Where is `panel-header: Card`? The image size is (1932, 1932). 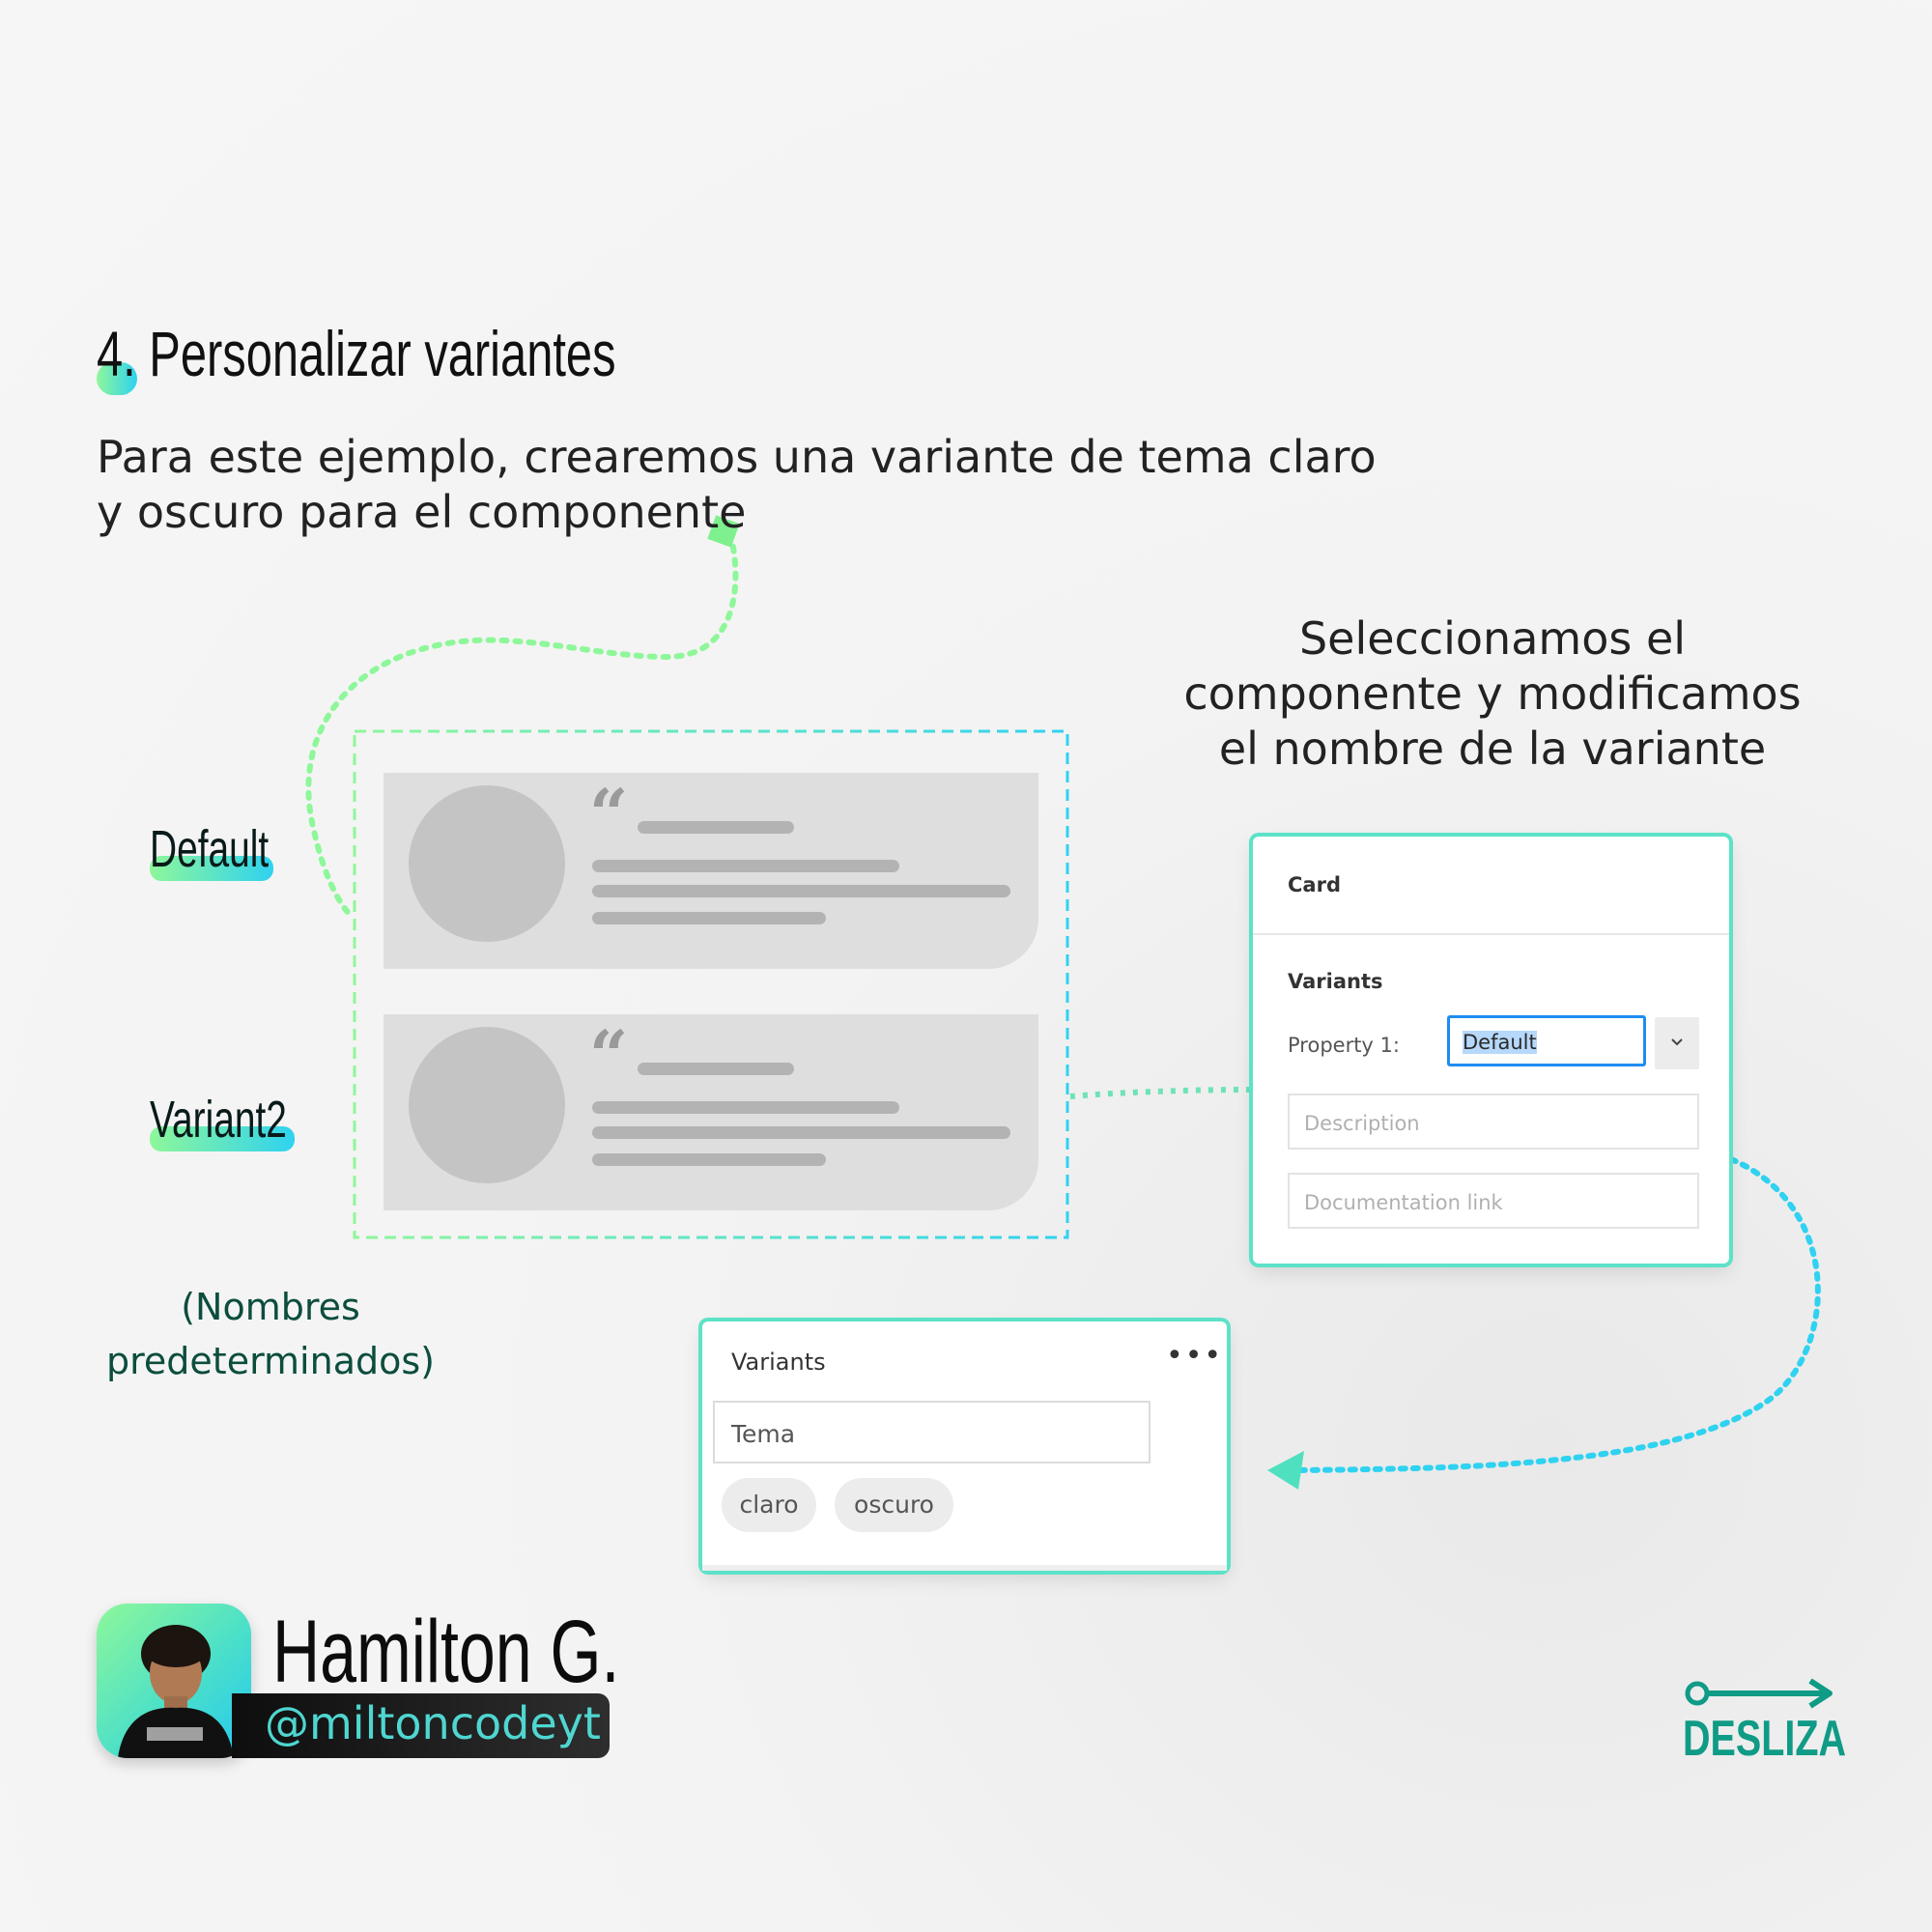 panel-header: Card is located at coordinates (1314, 884).